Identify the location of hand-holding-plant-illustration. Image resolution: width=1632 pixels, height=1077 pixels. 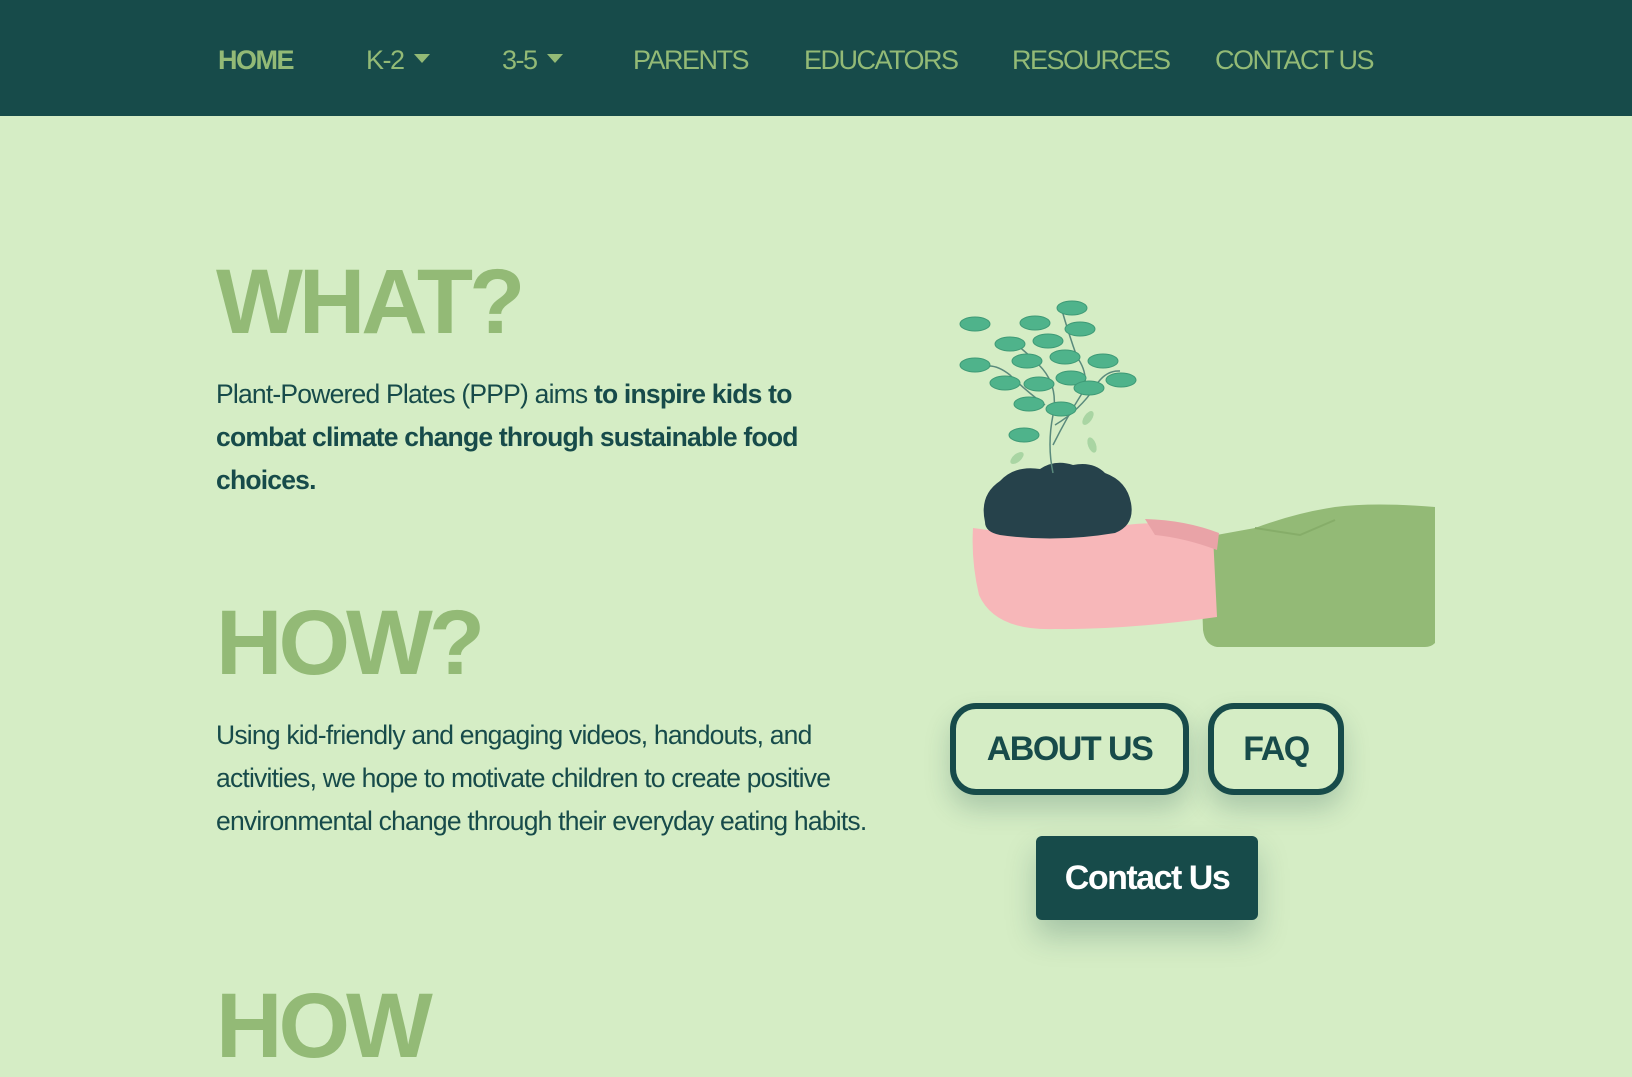
(1197, 473).